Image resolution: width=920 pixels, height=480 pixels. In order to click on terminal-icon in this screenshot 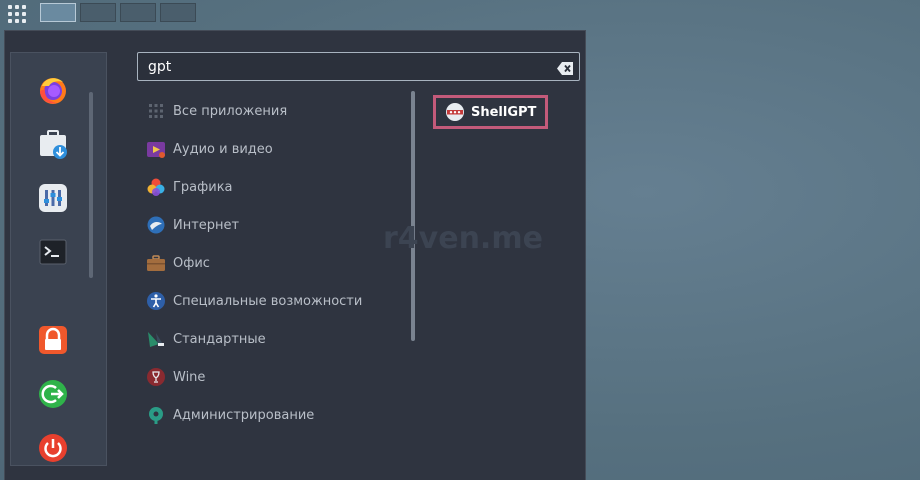, I will do `click(53, 252)`.